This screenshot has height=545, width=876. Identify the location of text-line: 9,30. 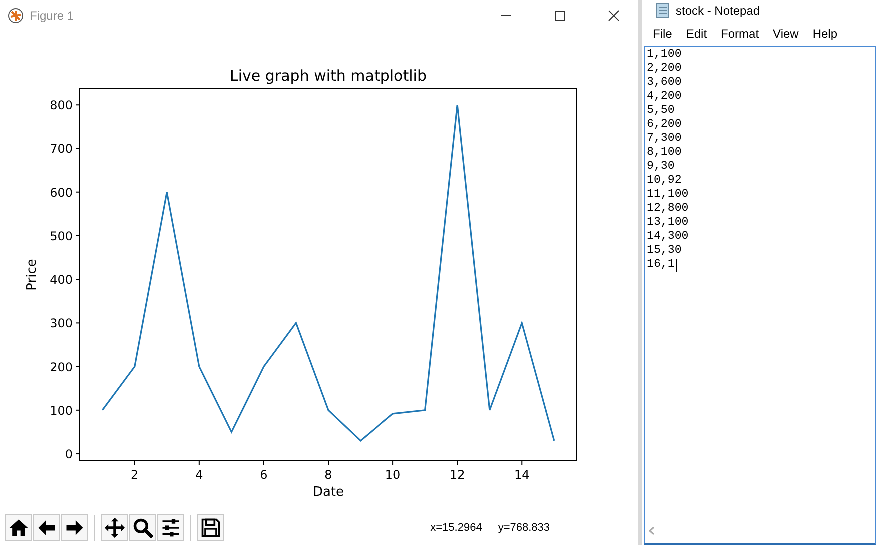
(661, 167).